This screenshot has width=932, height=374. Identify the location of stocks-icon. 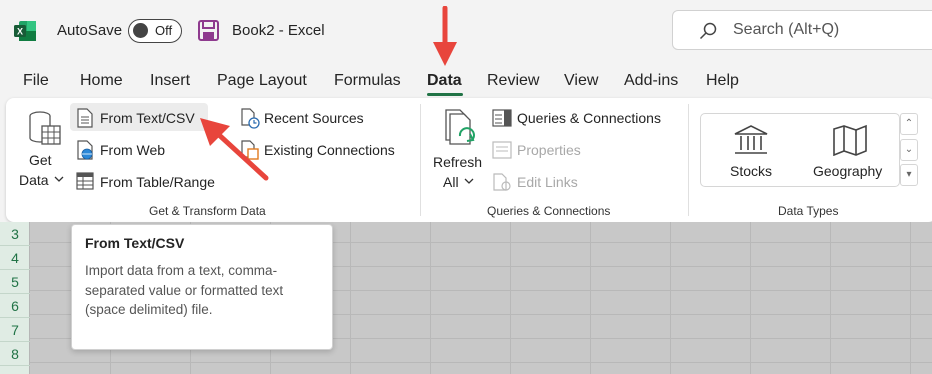
(751, 139).